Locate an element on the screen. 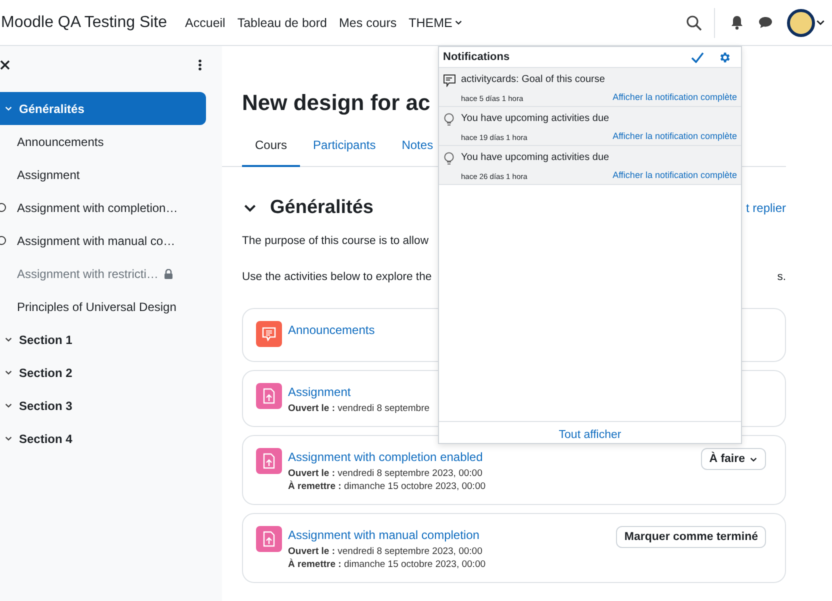 The image size is (832, 601). sidebar-section: Section 4 is located at coordinates (103, 438).